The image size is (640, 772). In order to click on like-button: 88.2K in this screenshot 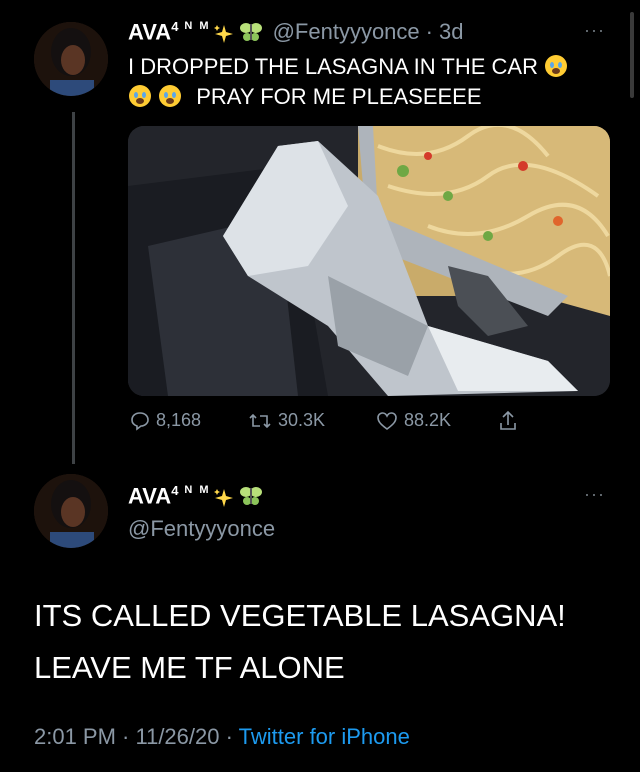, I will do `click(413, 420)`.